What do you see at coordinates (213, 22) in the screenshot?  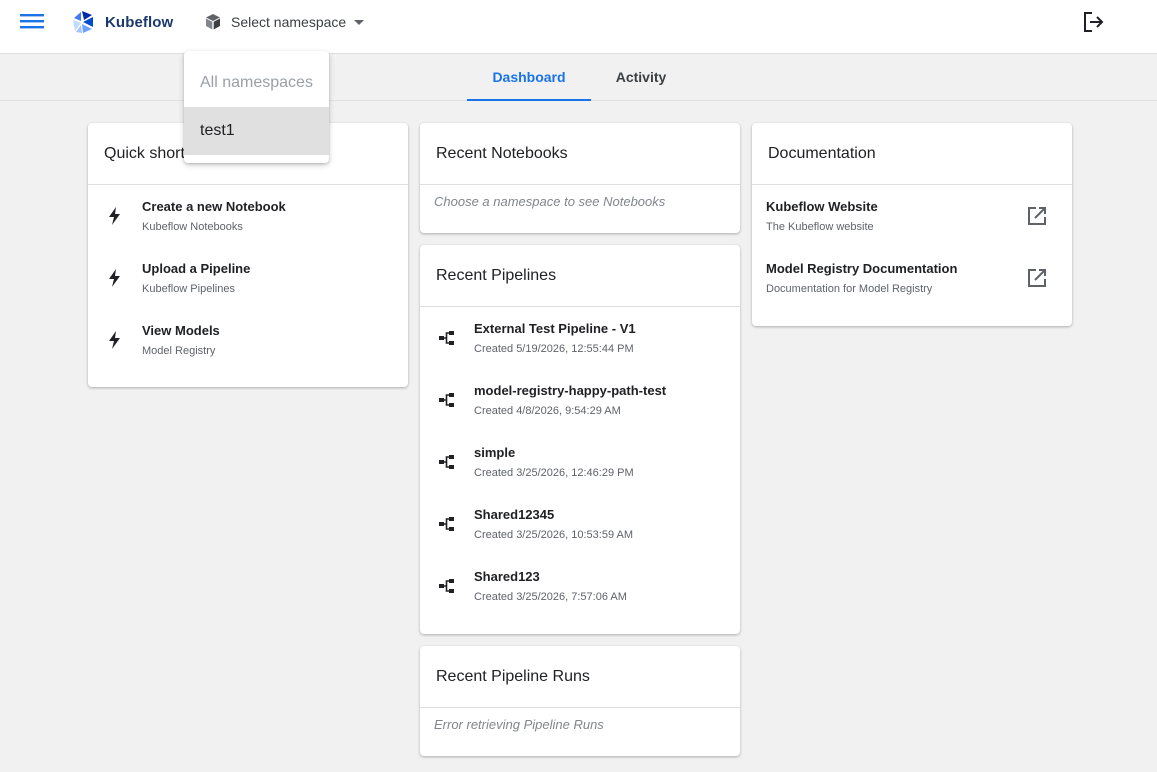 I see `cube-icon` at bounding box center [213, 22].